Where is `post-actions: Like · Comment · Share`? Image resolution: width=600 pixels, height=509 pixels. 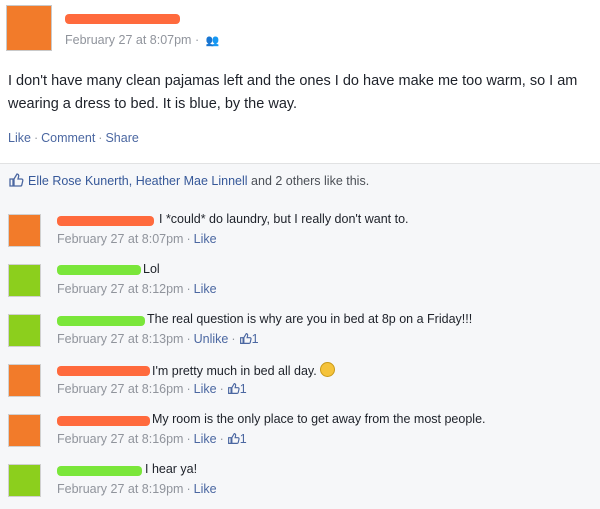
post-actions: Like · Comment · Share is located at coordinates (73, 138).